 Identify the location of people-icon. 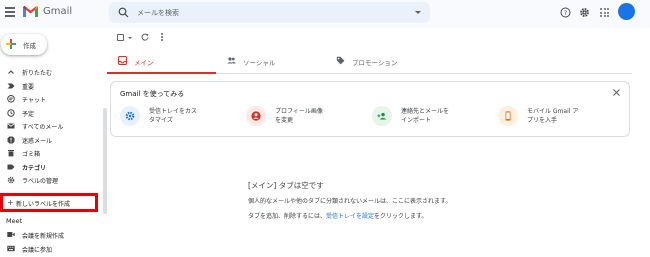
(231, 60).